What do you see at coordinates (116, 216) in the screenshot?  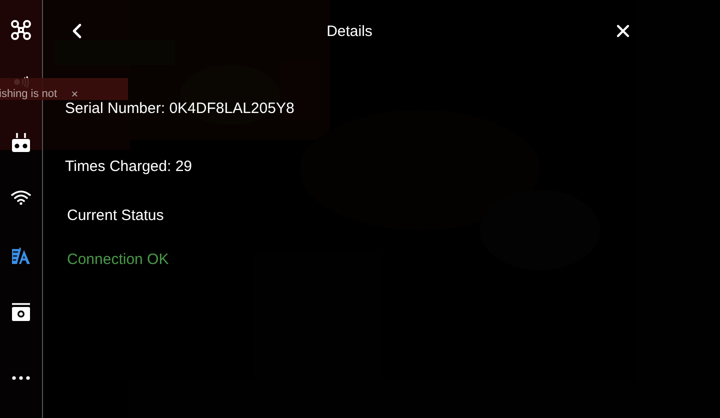 I see `section-label: Current Status` at bounding box center [116, 216].